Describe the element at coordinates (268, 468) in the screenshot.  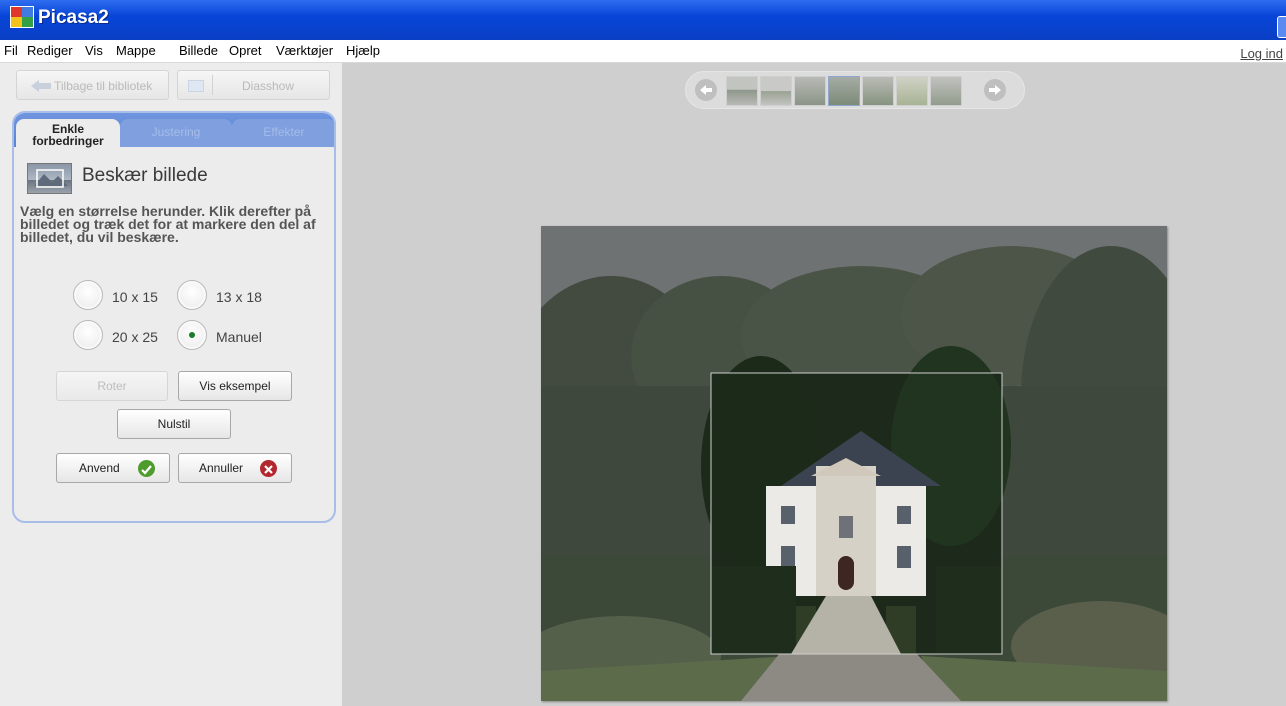
I see `cancel-x-icon` at that location.